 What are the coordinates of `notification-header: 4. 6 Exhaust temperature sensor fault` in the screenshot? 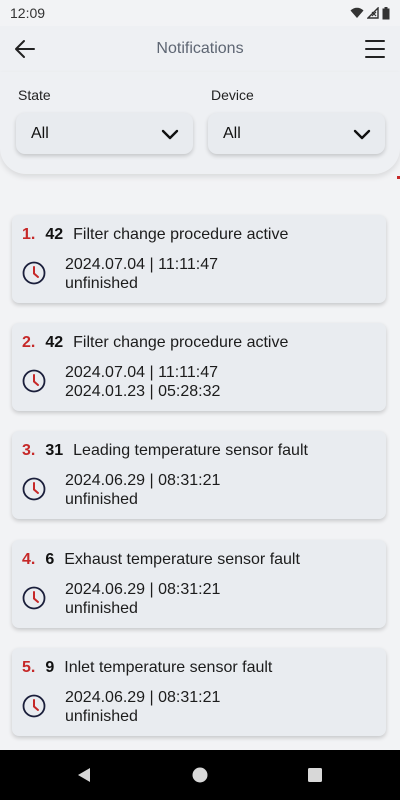 It's located at (161, 560).